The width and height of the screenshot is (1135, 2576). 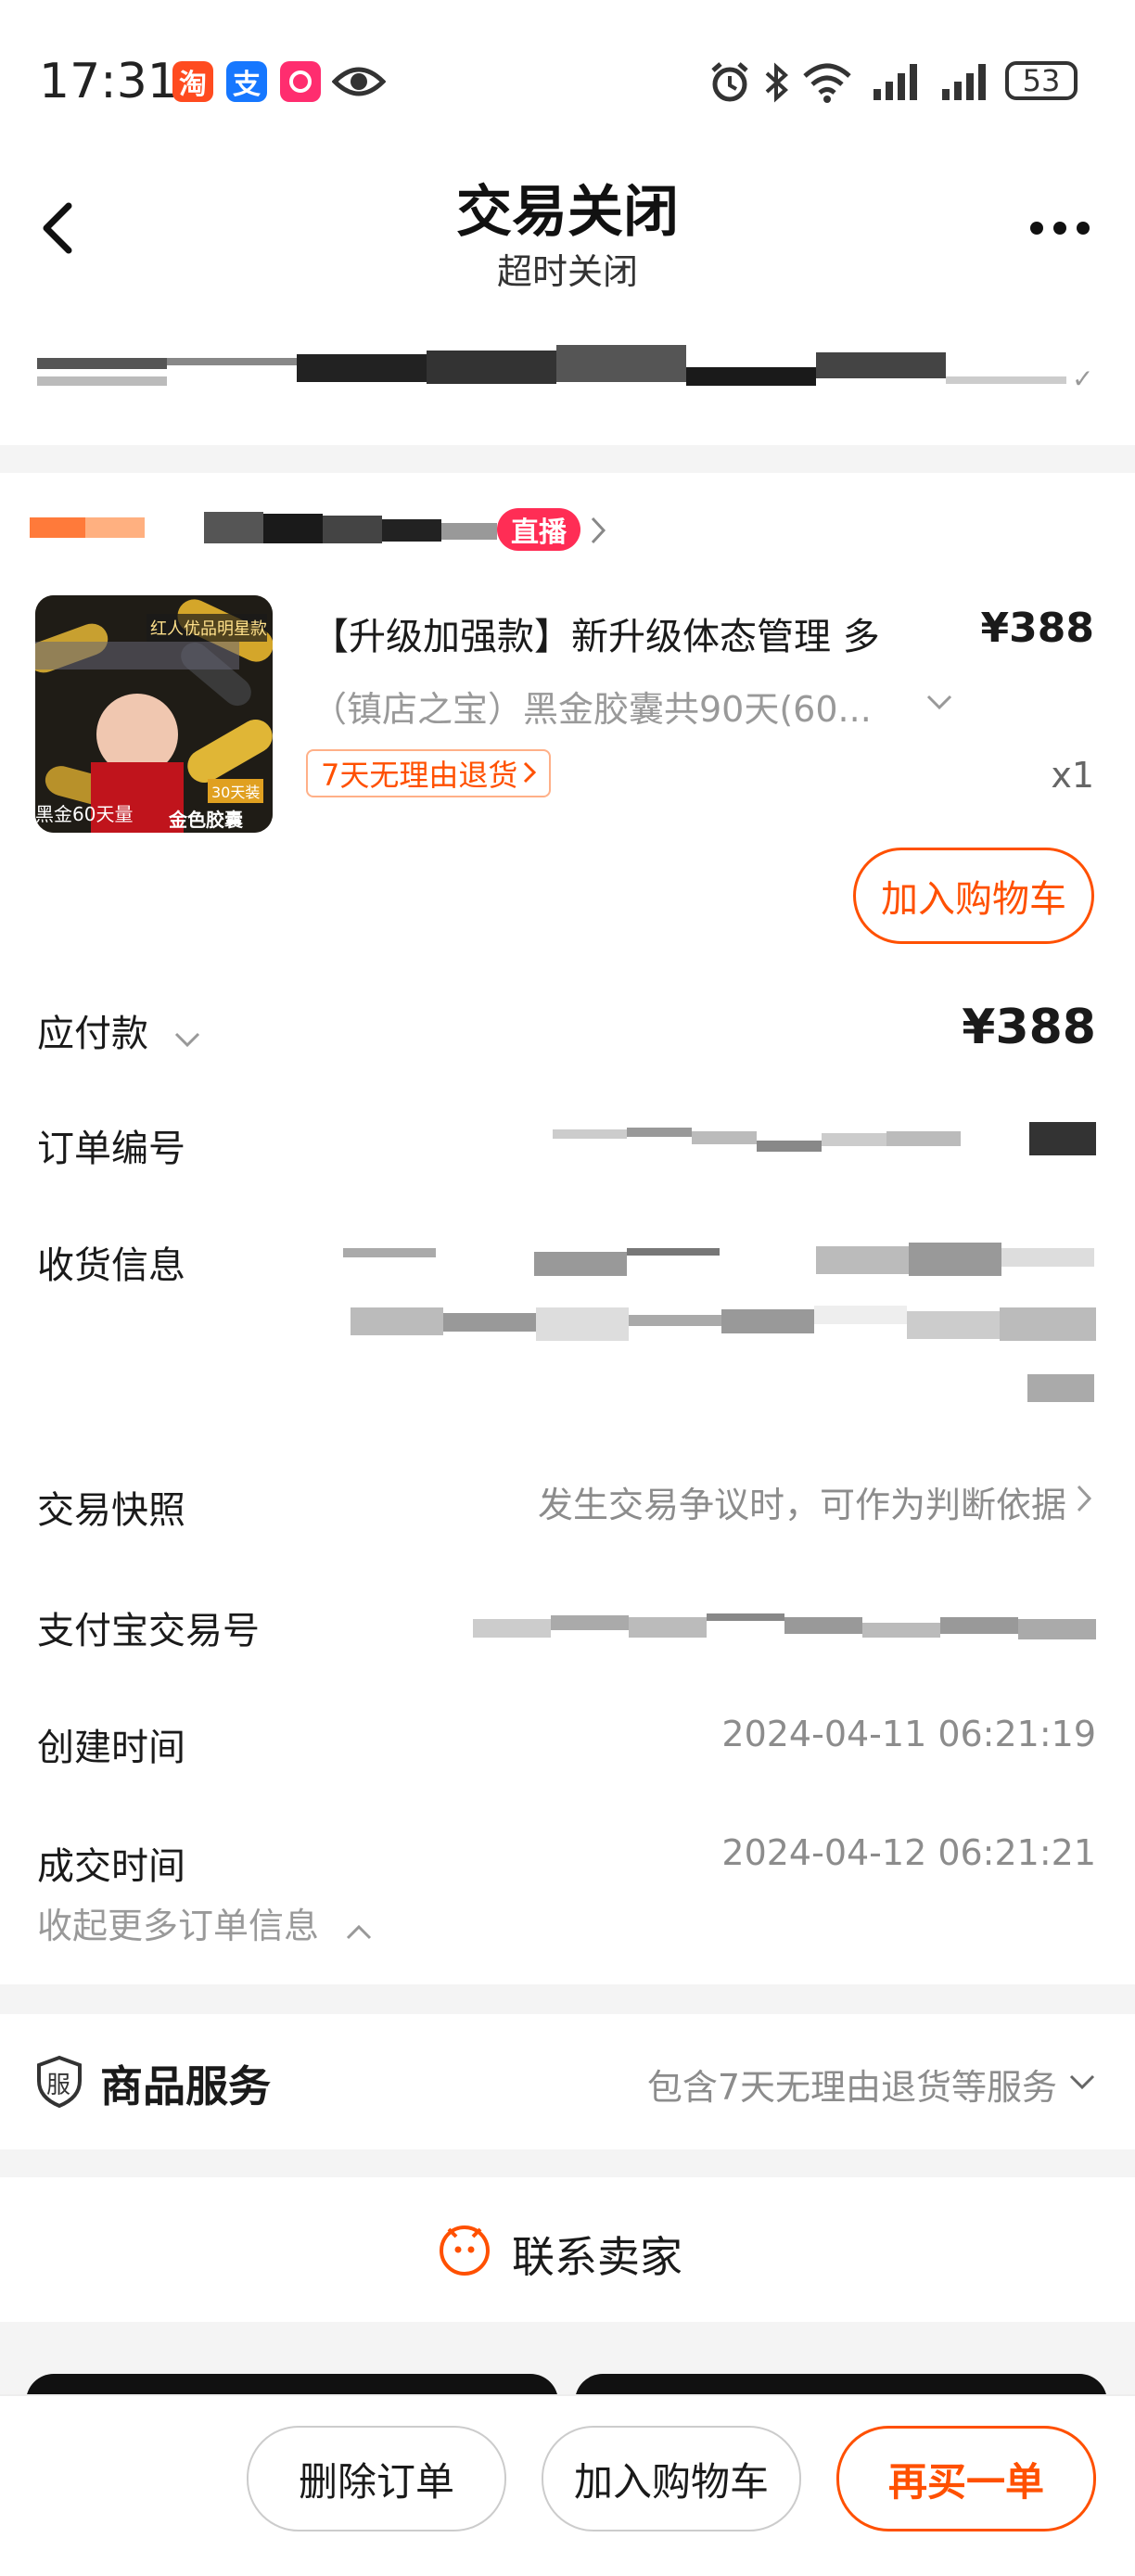 What do you see at coordinates (596, 633) in the screenshot?
I see `product-title: 【升级加强款】新升级体态管理 多` at bounding box center [596, 633].